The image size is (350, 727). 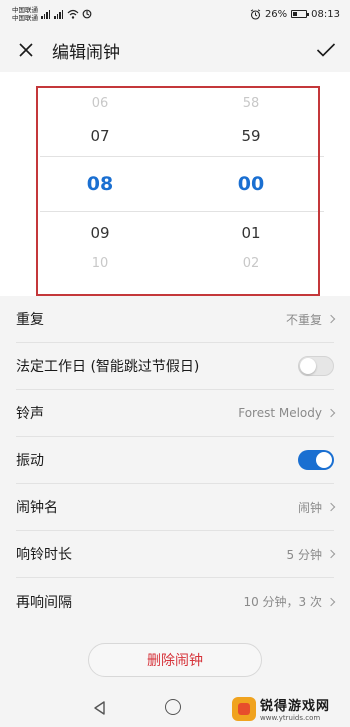 What do you see at coordinates (176, 554) in the screenshot?
I see `ring-duration-row: 响铃时长 5 分钟` at bounding box center [176, 554].